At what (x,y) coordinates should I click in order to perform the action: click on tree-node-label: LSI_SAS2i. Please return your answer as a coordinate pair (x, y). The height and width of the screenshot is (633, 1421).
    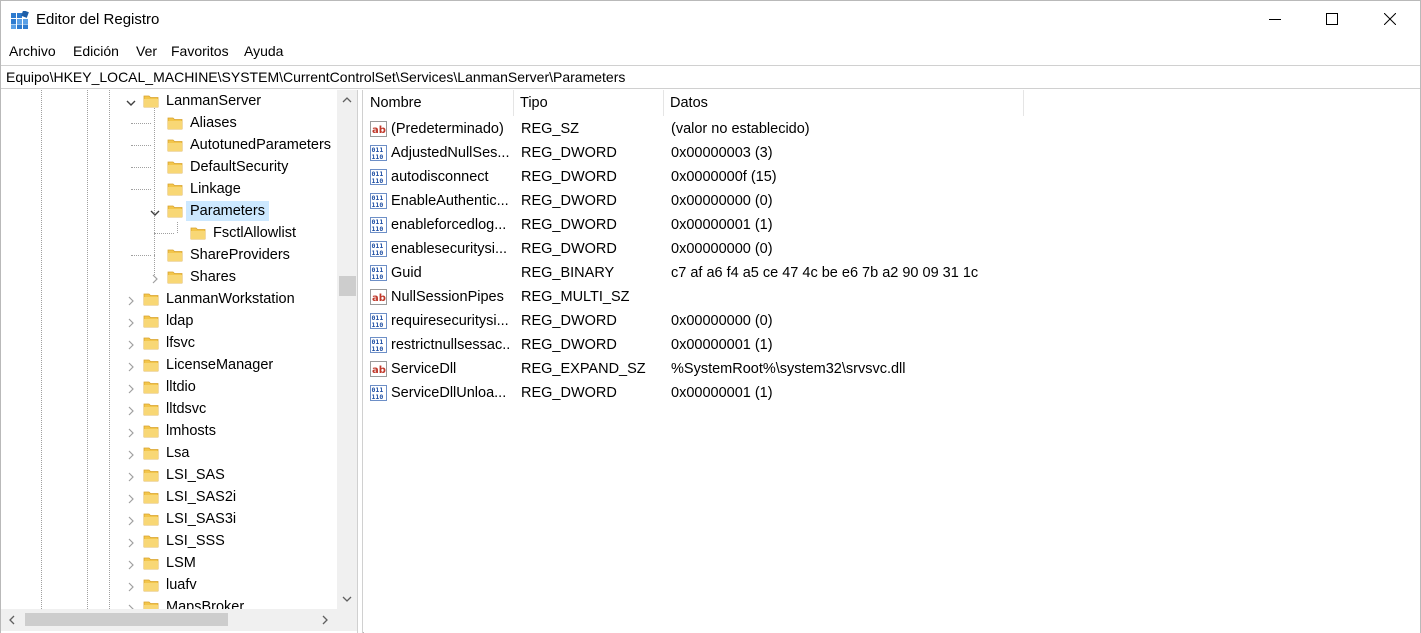
    Looking at the image, I should click on (201, 497).